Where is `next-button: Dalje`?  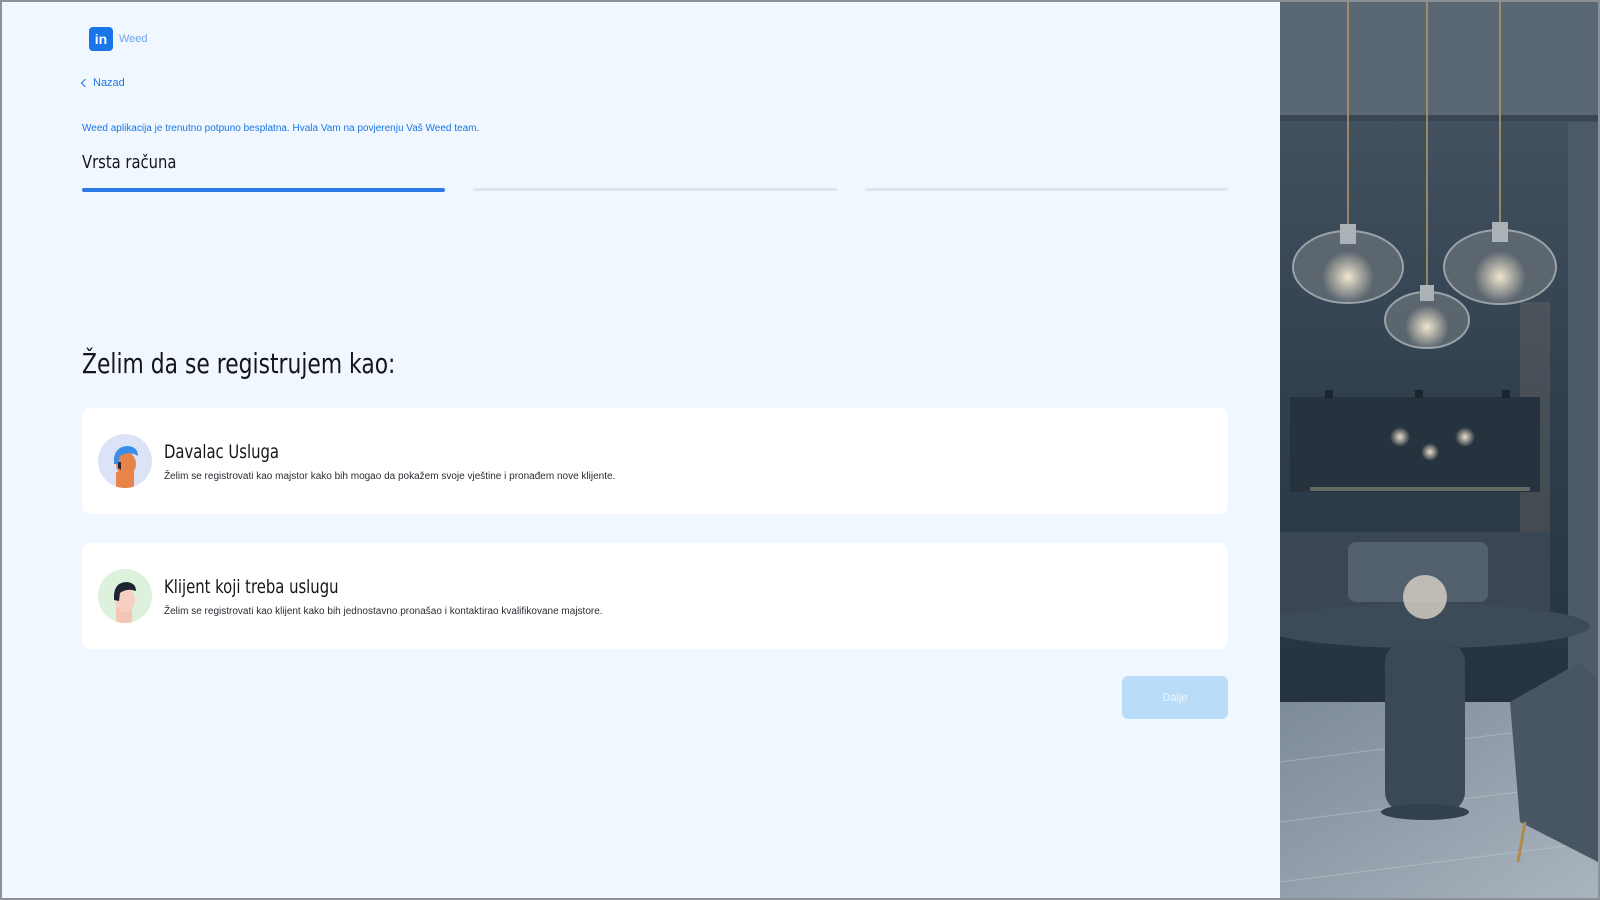 next-button: Dalje is located at coordinates (1175, 697).